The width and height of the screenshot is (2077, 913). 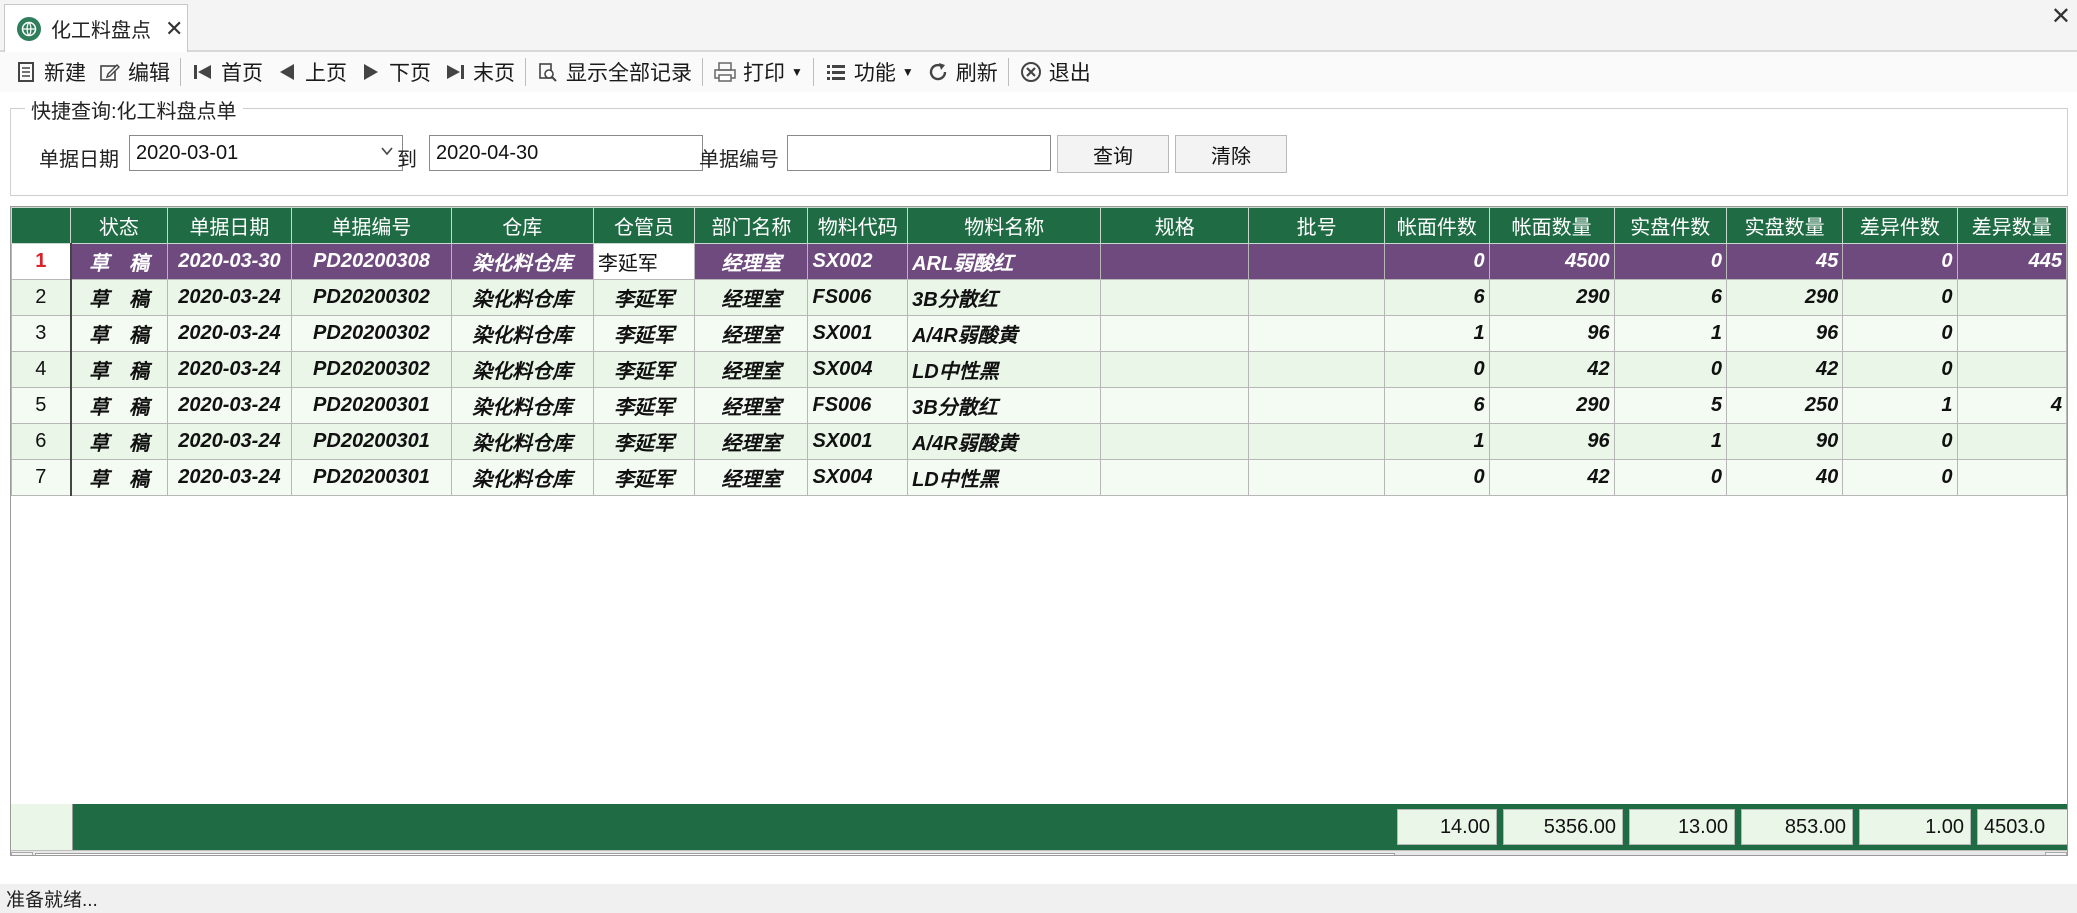 What do you see at coordinates (266, 153) in the screenshot?
I see `date-from-select: 2020-03-01` at bounding box center [266, 153].